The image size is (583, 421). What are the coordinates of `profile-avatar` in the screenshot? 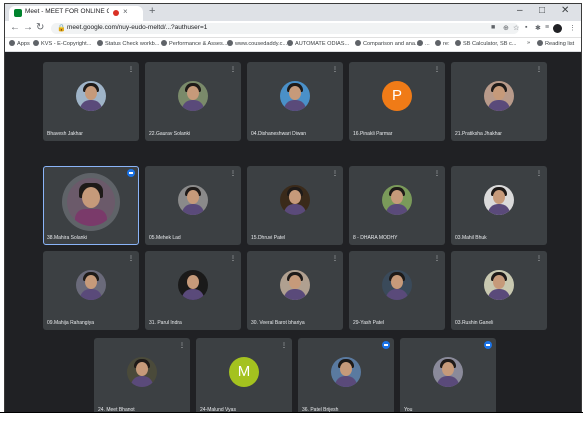 It's located at (557, 28).